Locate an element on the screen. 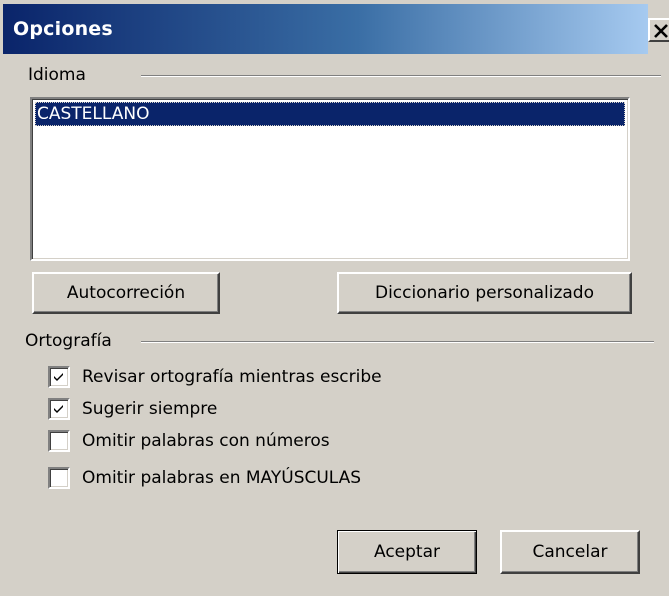 The height and width of the screenshot is (596, 669). close-icon is located at coordinates (661, 31).